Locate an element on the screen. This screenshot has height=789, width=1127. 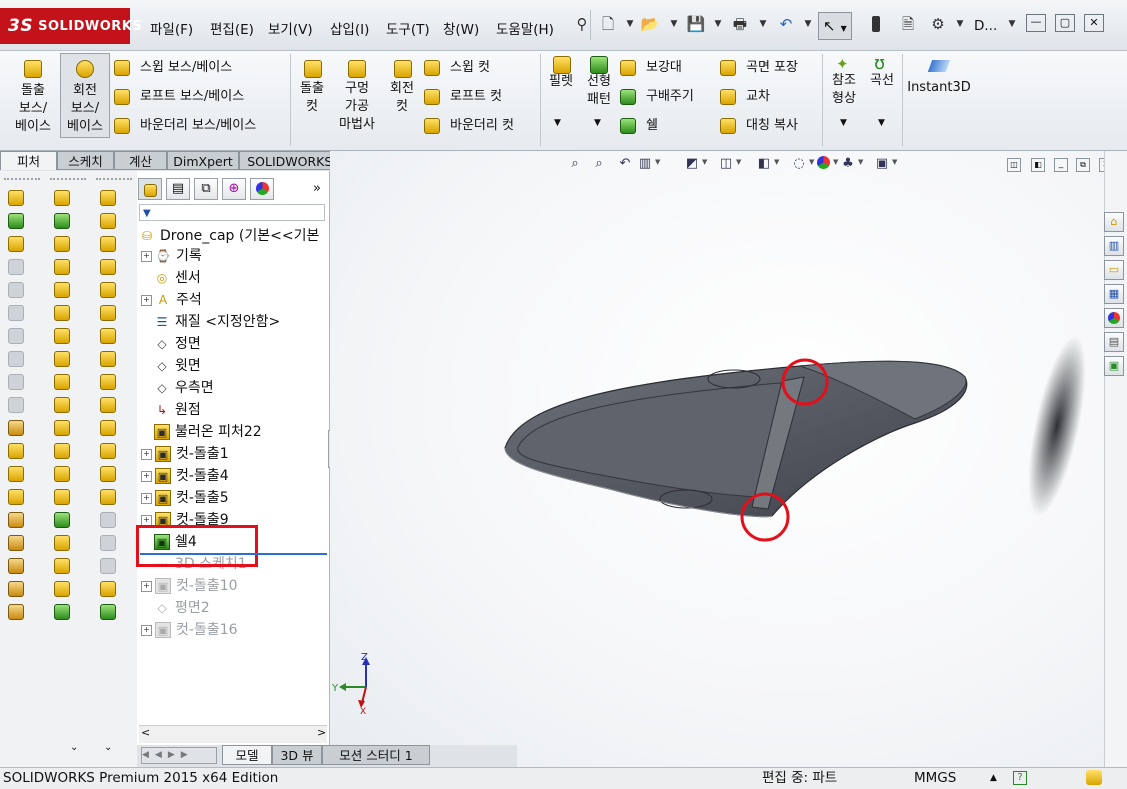
view-orientation-icon: ◫ is located at coordinates (726, 164).